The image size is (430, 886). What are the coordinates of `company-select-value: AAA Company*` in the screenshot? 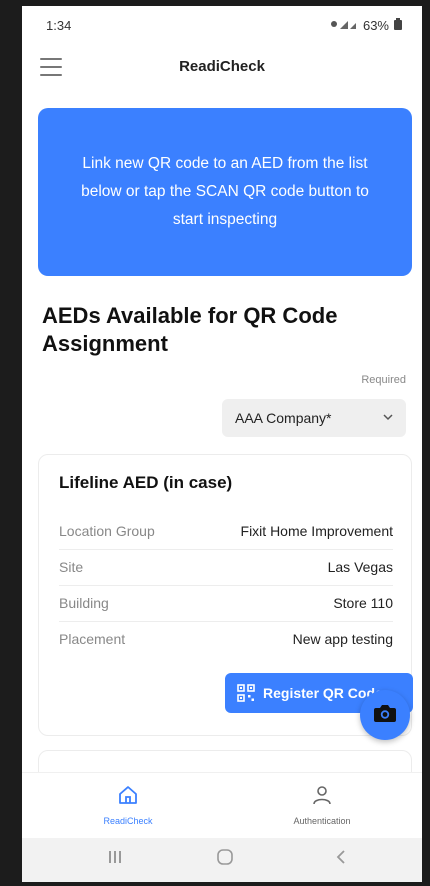 It's located at (283, 418).